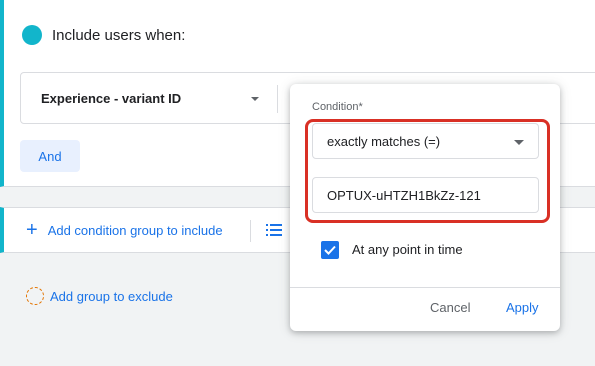  I want to click on condition-label: Condition*, so click(337, 107).